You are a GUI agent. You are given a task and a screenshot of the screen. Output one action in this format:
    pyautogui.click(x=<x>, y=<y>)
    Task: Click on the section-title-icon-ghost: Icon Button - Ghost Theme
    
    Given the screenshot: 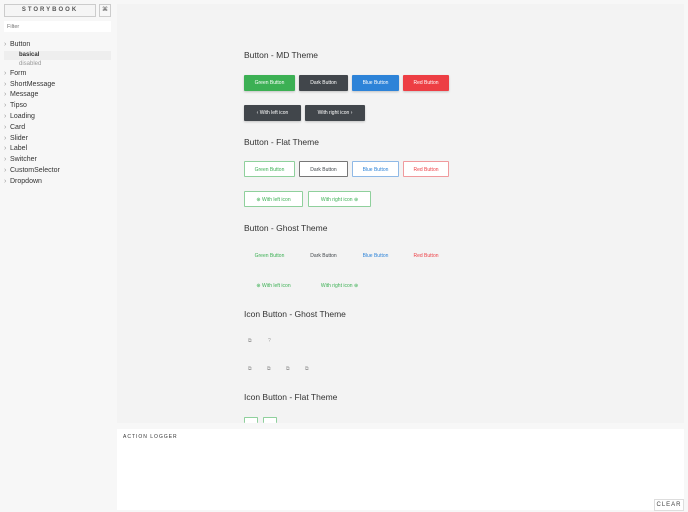 What is the action you would take?
    pyautogui.click(x=295, y=314)
    